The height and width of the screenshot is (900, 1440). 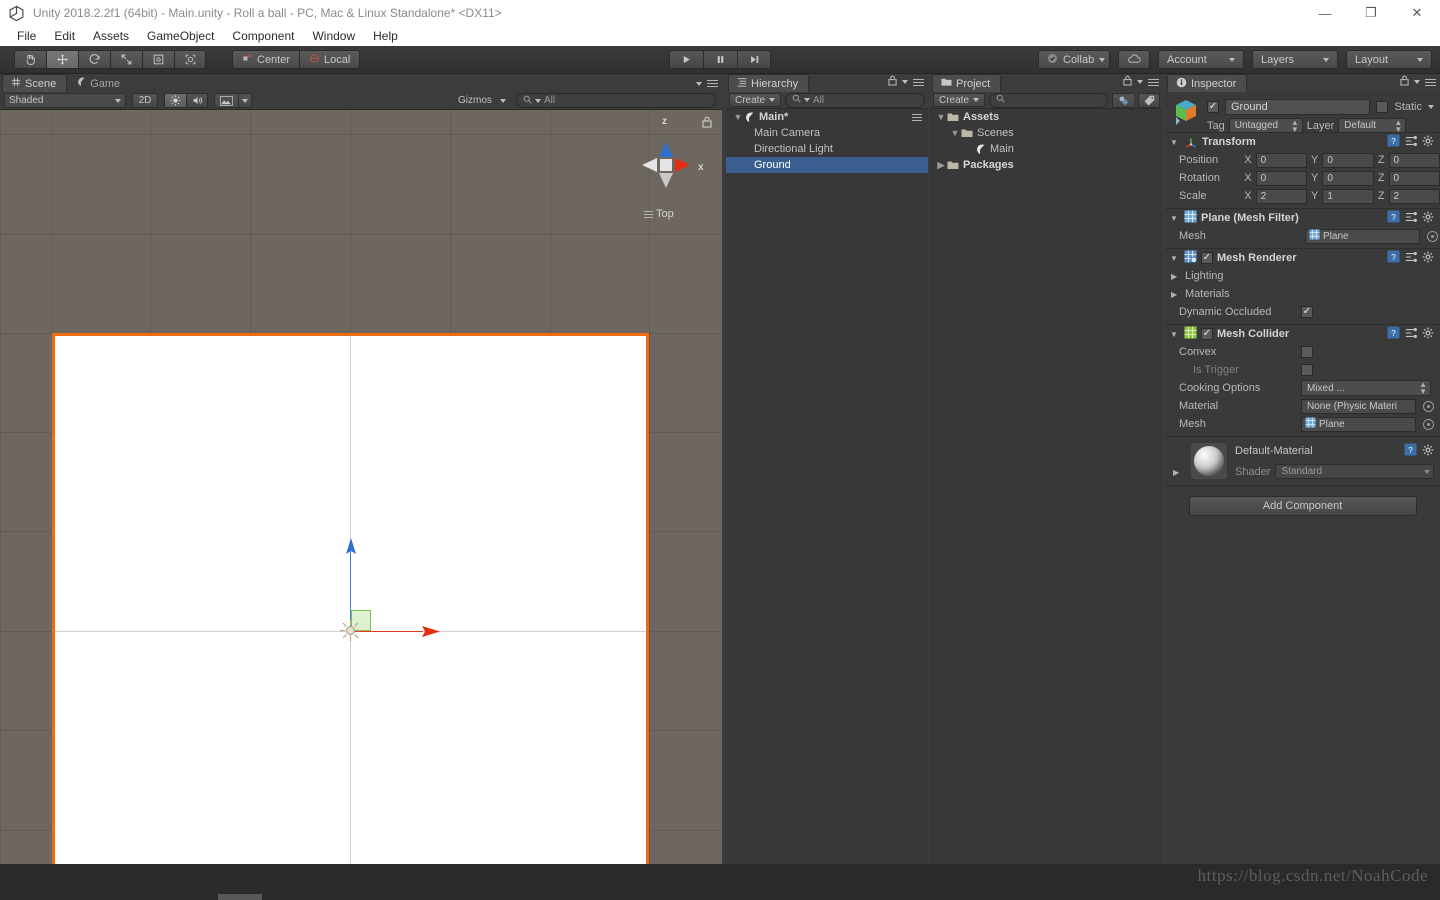 What do you see at coordinates (1431, 107) in the screenshot?
I see `chevron-down-icon` at bounding box center [1431, 107].